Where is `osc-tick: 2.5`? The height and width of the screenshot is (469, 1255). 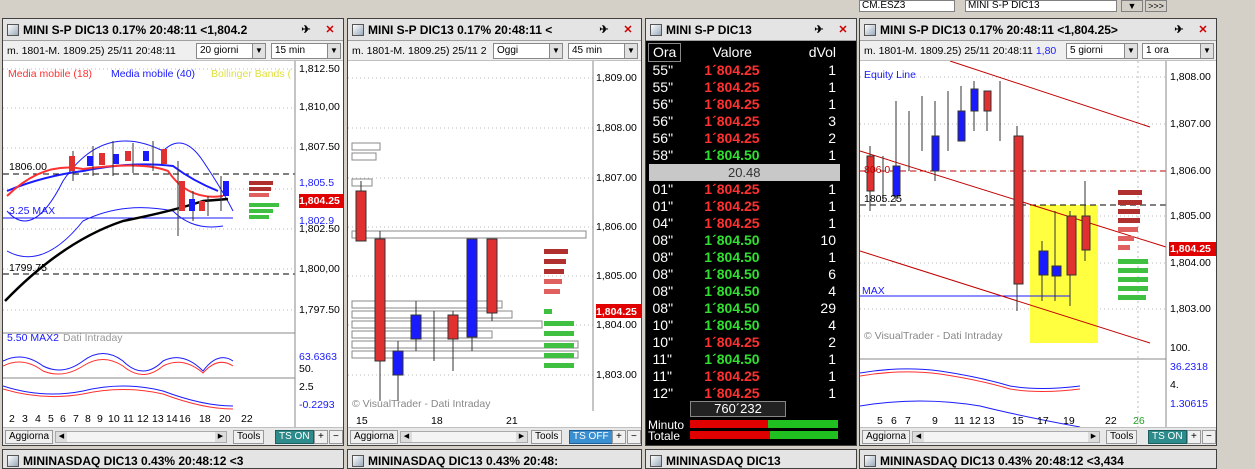
osc-tick: 2.5 is located at coordinates (306, 387).